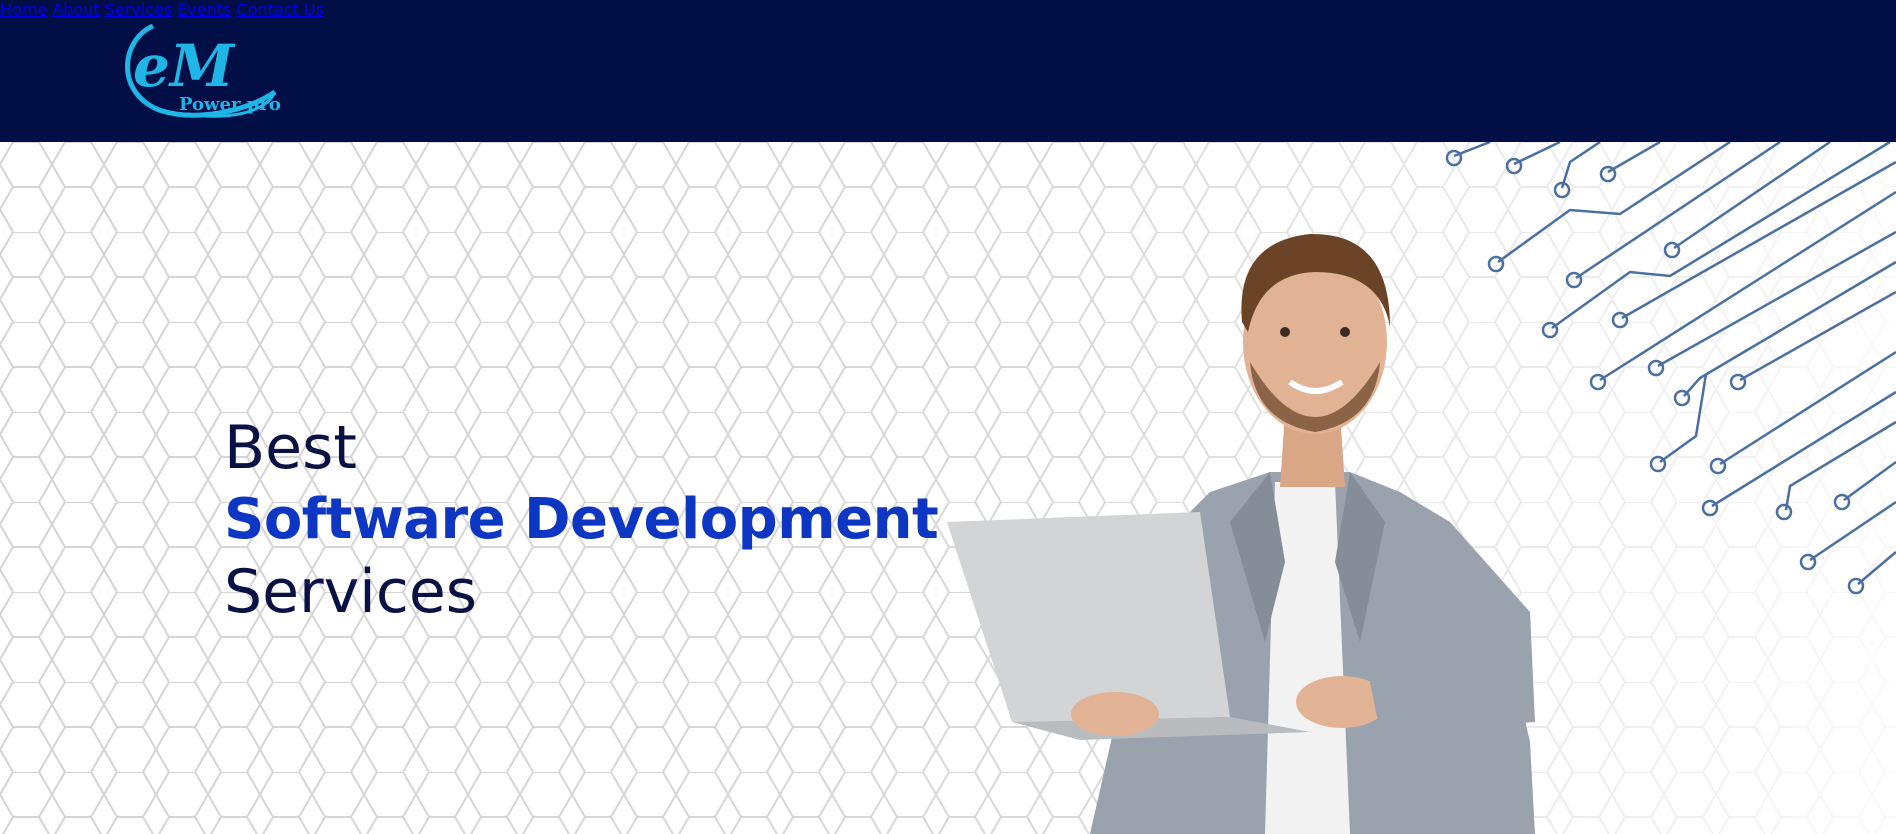 This screenshot has width=1896, height=834. Describe the element at coordinates (290, 448) in the screenshot. I see `hero-headline-line1: Best` at that location.